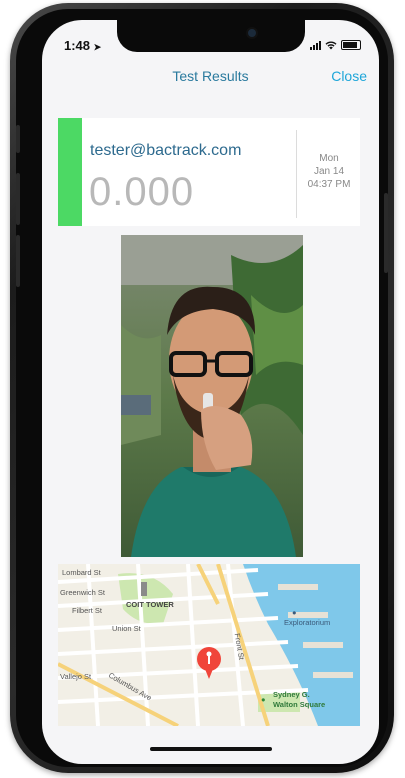  I want to click on test-date: Jan 14, so click(329, 171).